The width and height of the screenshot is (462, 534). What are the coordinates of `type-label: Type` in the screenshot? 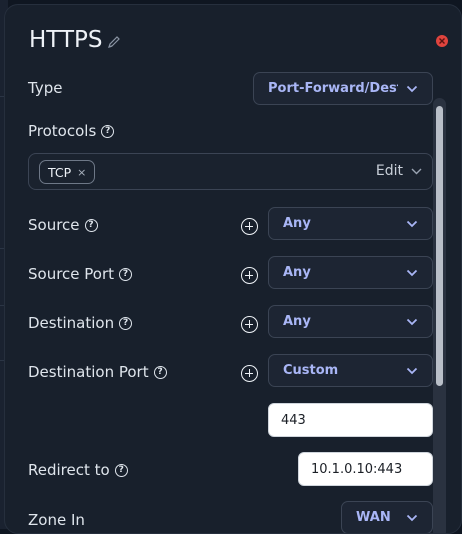 It's located at (45, 88).